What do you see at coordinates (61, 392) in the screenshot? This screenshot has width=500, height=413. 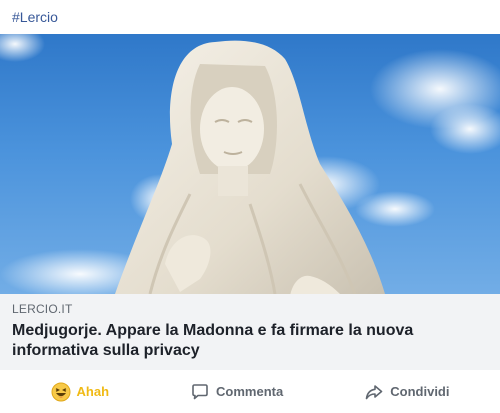 I see `haha-emoji-icon` at bounding box center [61, 392].